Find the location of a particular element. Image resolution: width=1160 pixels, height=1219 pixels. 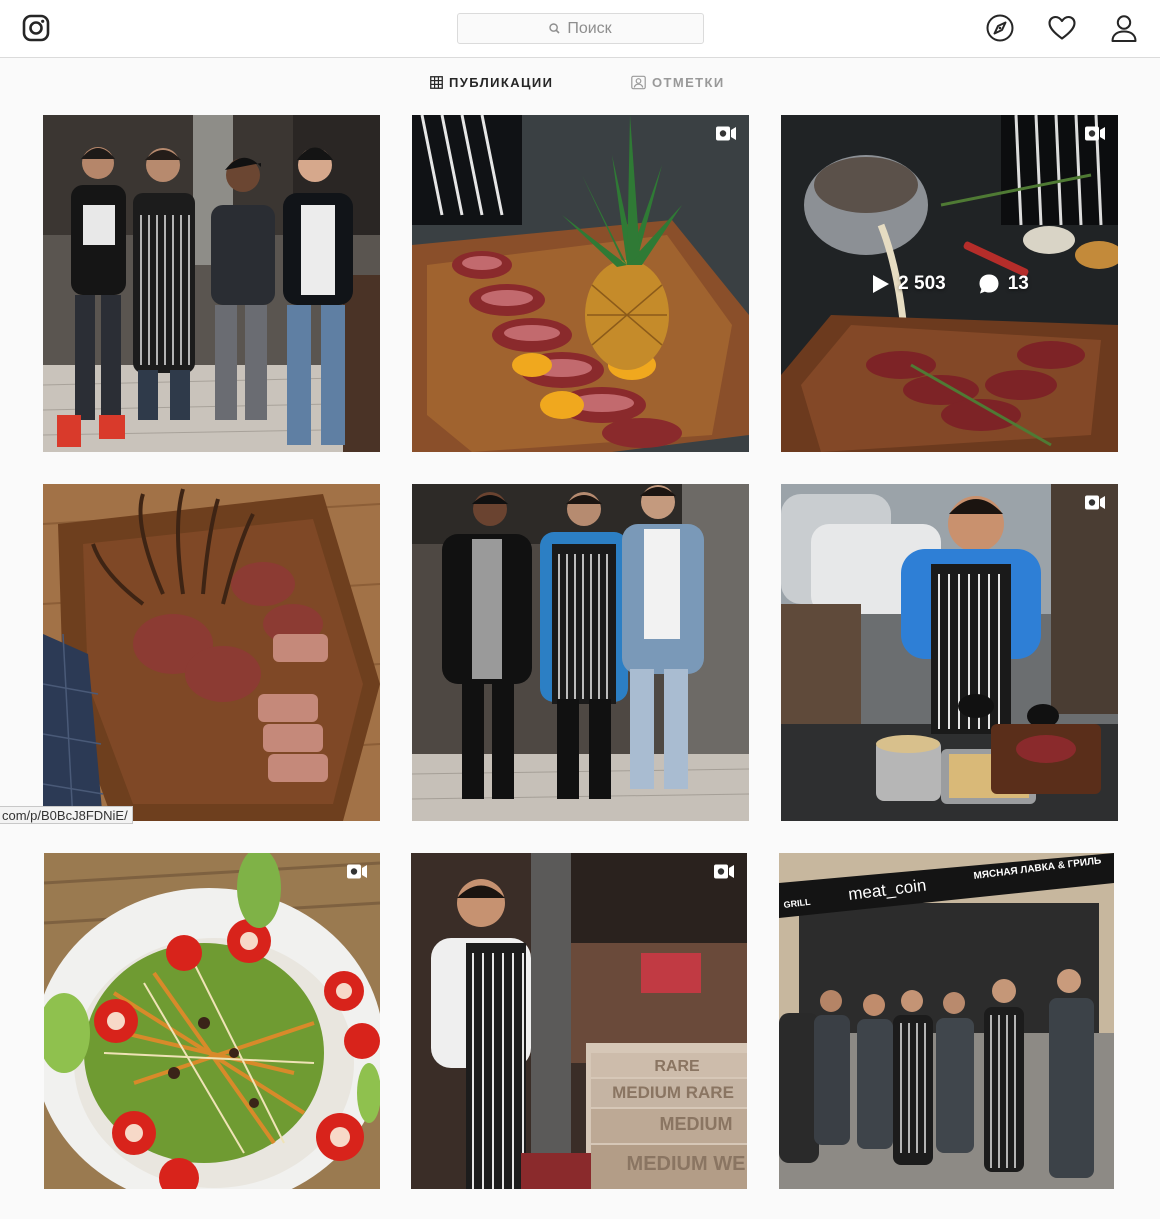

profile-tabs: ПУБЛИКАЦИИ ОТМЕТКИ is located at coordinates (580, 85).